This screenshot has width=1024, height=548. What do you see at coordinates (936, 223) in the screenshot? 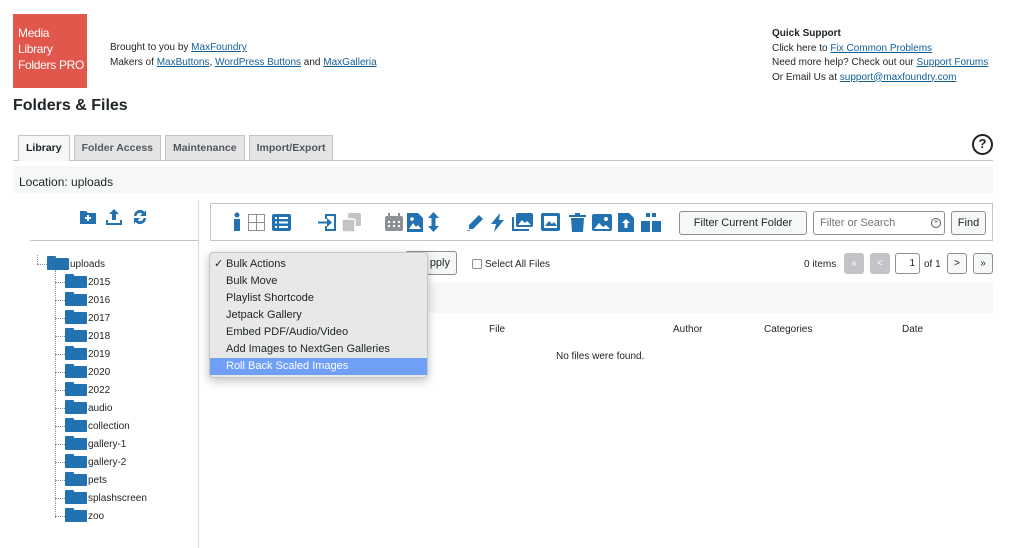
I see `clear-search-icon: ×` at bounding box center [936, 223].